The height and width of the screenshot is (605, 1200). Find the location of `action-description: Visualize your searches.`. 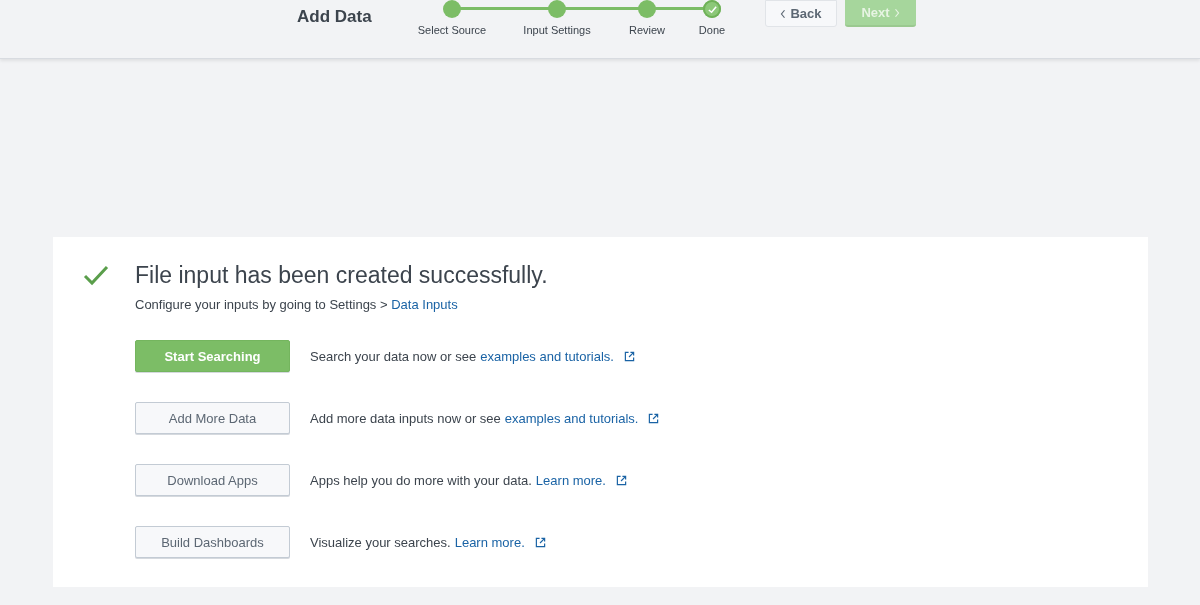

action-description: Visualize your searches. is located at coordinates (380, 542).